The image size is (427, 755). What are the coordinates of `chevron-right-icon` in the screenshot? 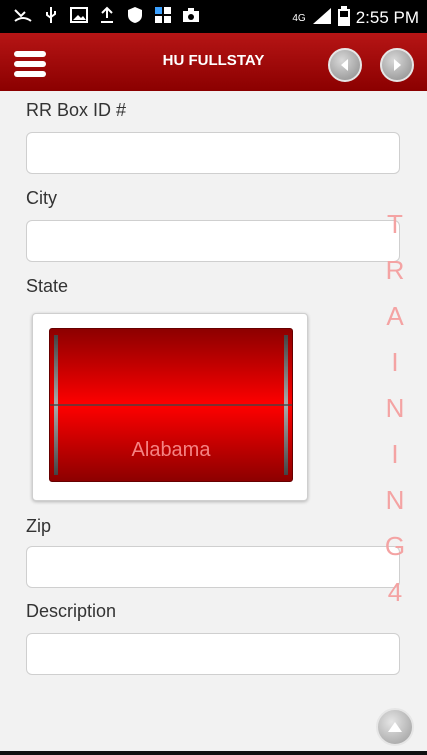 It's located at (397, 65).